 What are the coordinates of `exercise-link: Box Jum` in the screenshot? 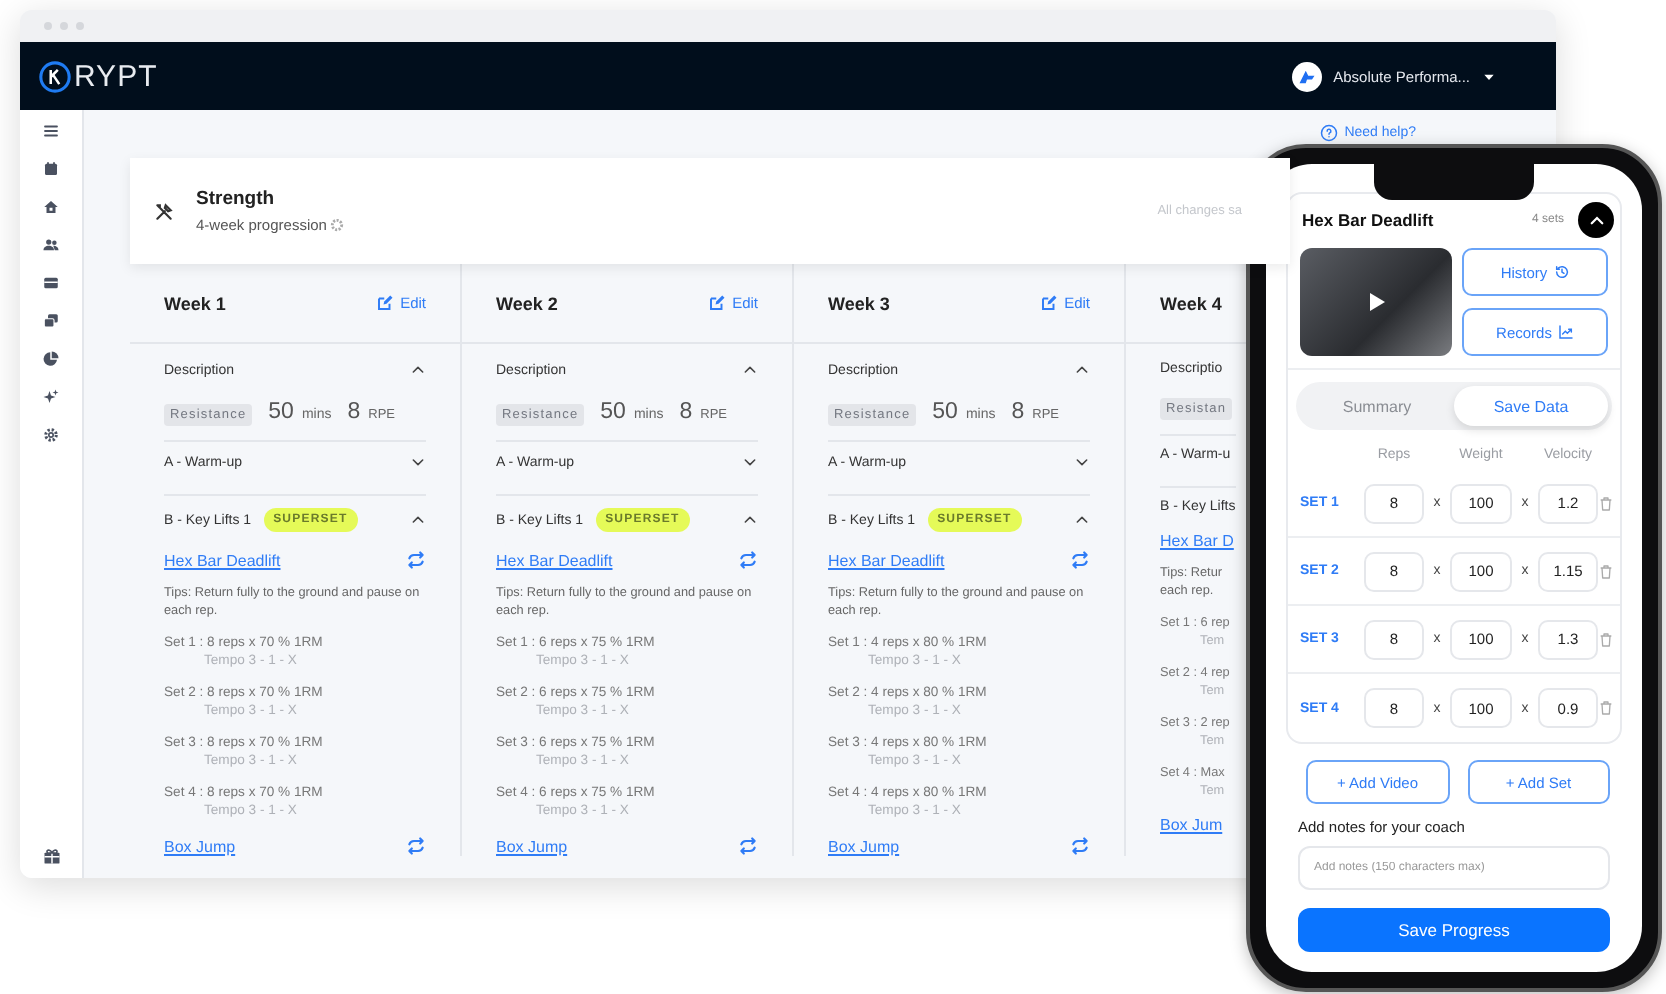 It's located at (1191, 825).